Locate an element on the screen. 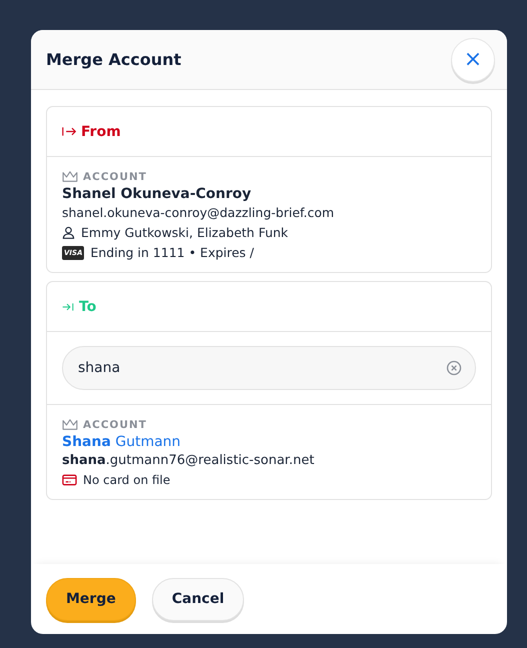 The width and height of the screenshot is (527, 648). credit-card-icon is located at coordinates (69, 480).